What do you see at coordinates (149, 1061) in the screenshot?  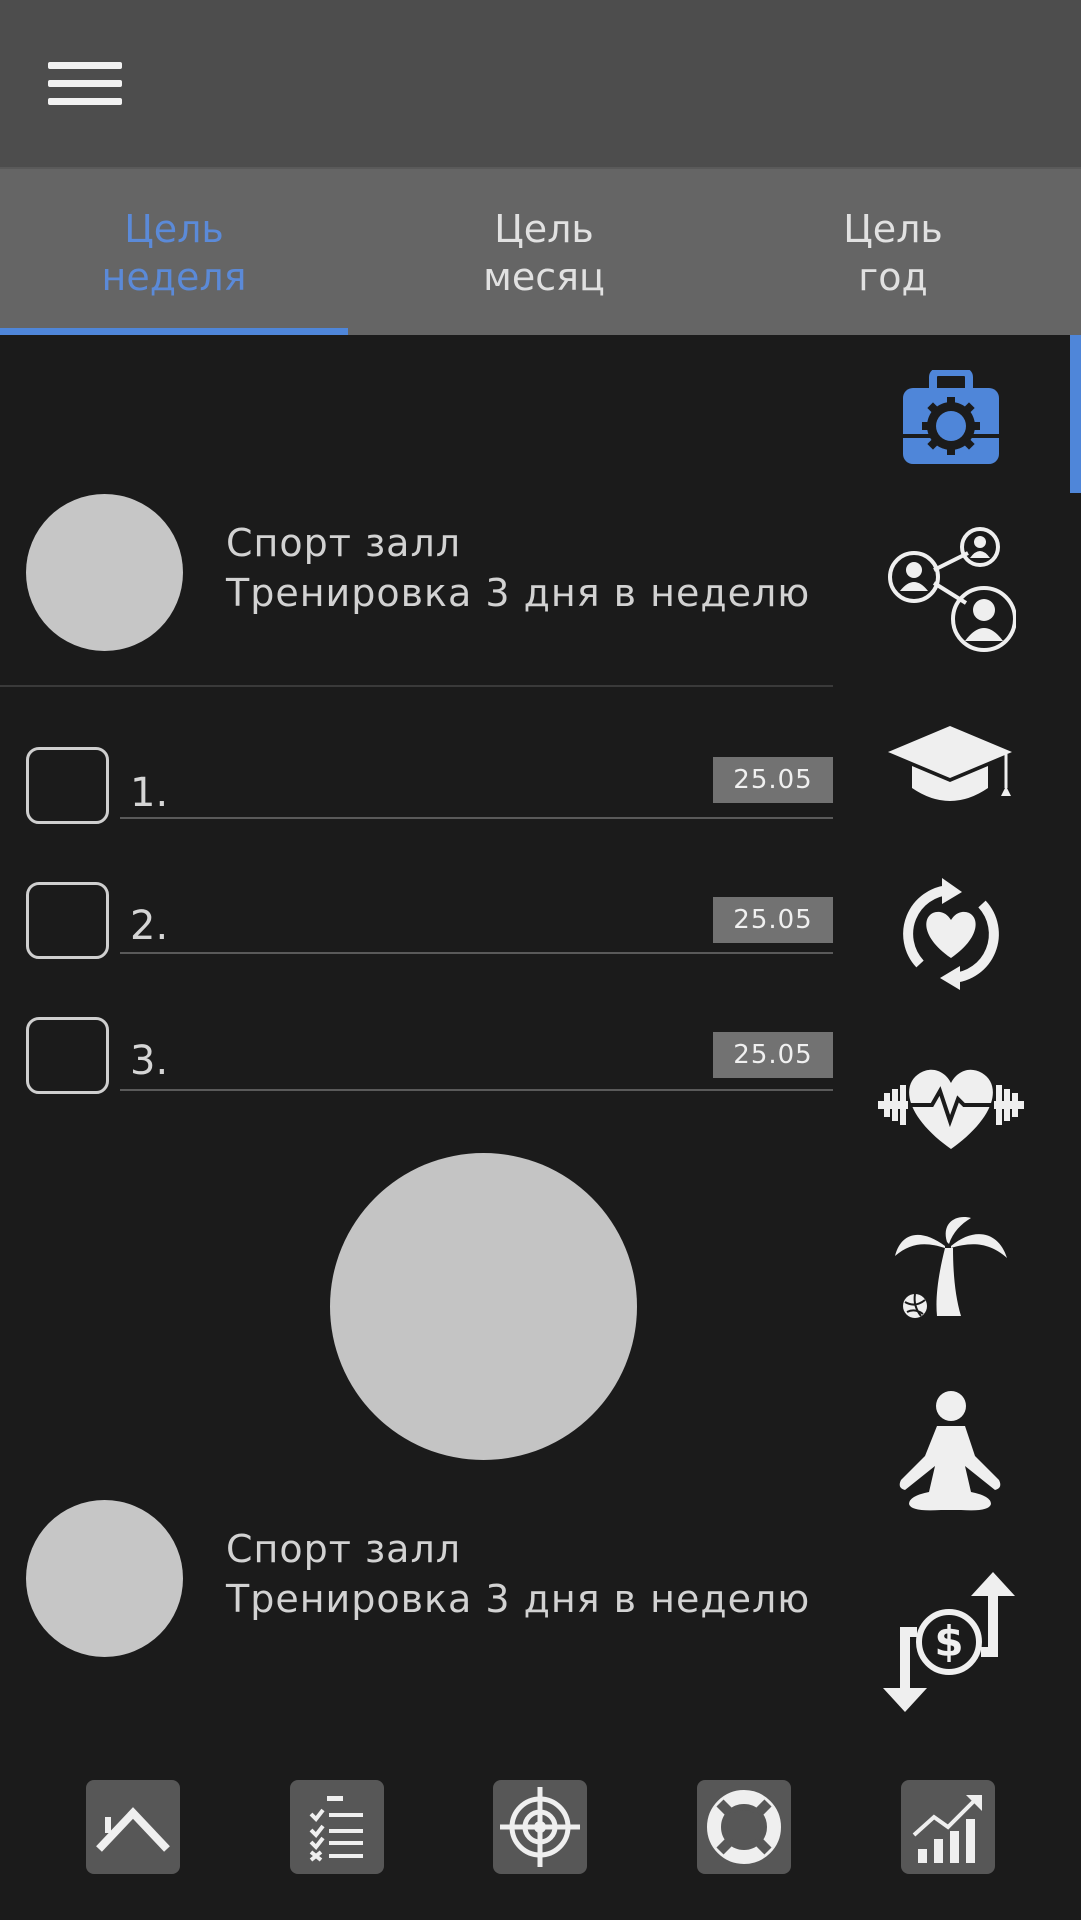 I see `task-number: 3.` at bounding box center [149, 1061].